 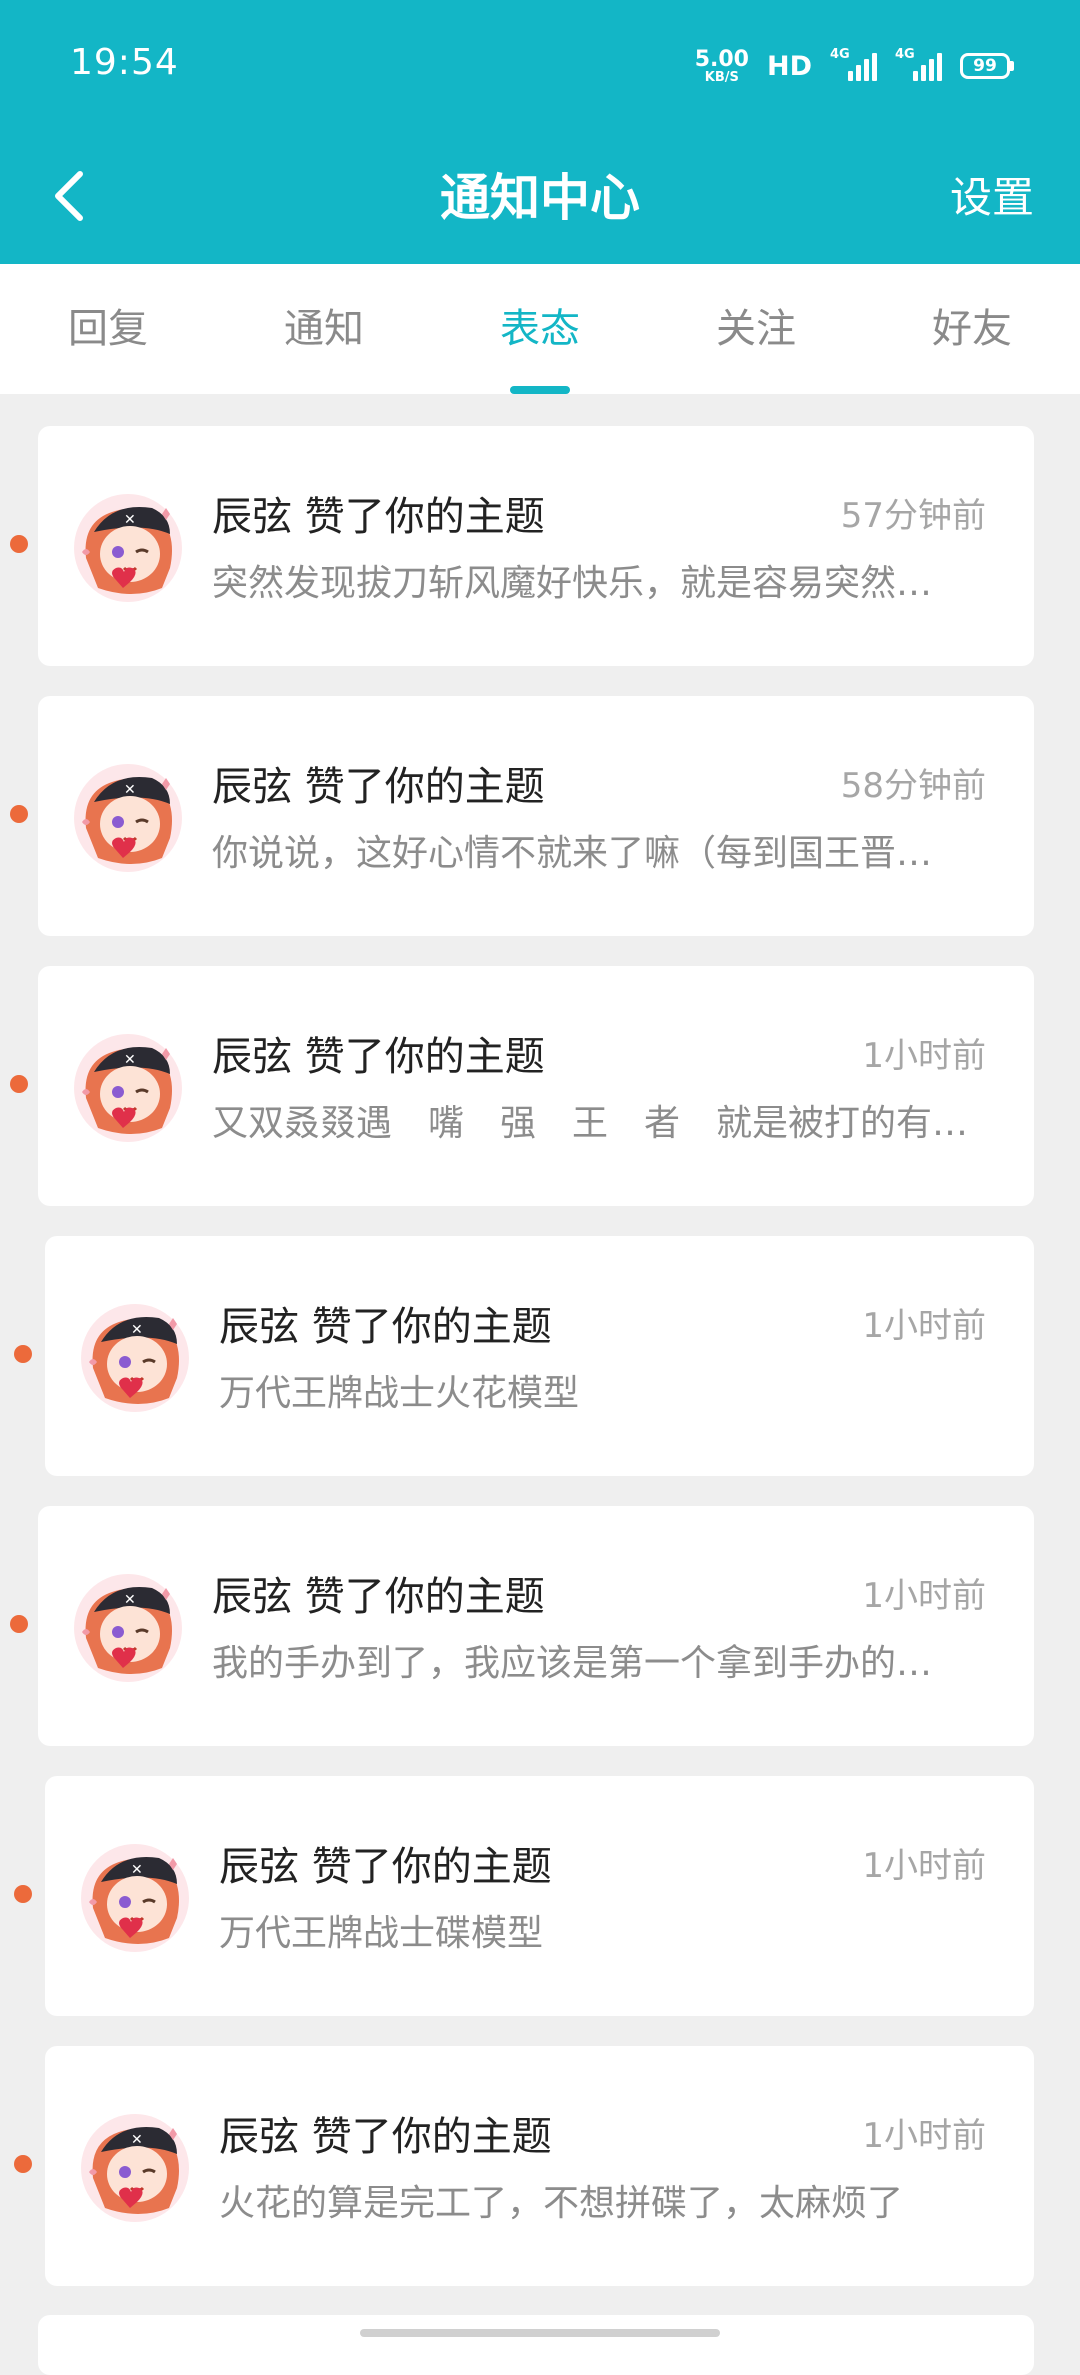 I want to click on tab-reactions-label: 表态, so click(x=540, y=329).